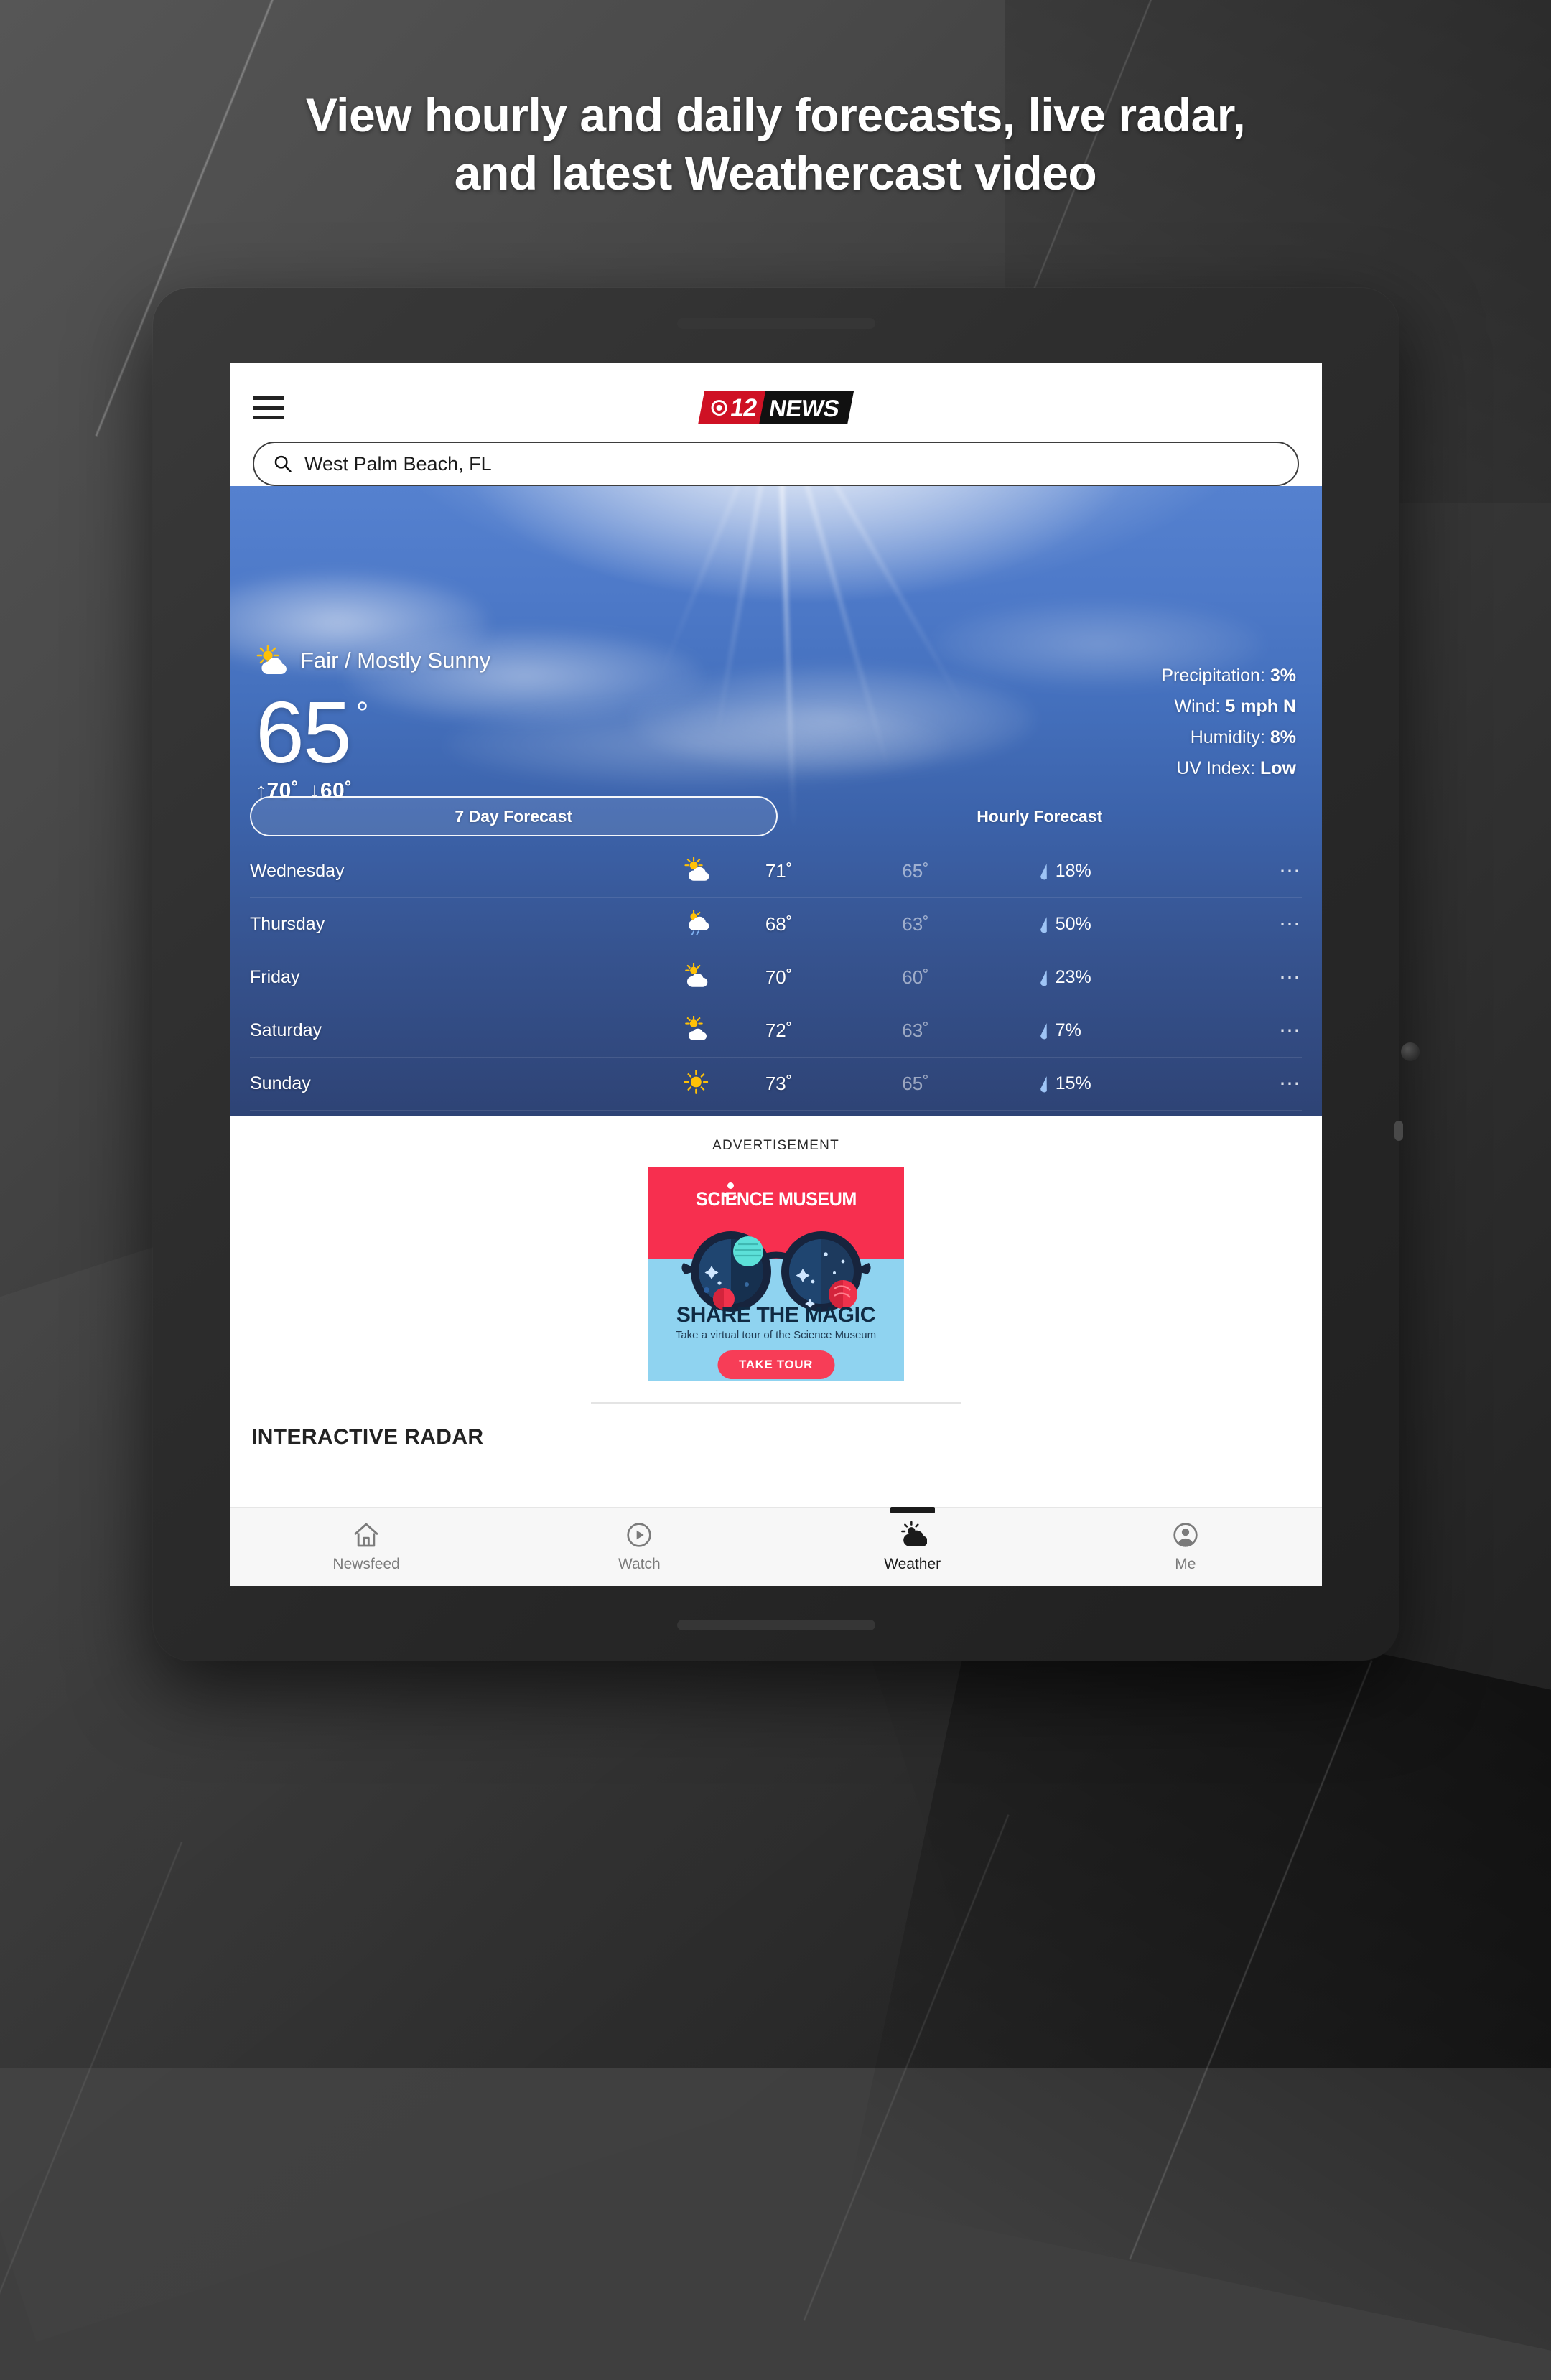  I want to click on hamburger-menu-icon, so click(268, 407).